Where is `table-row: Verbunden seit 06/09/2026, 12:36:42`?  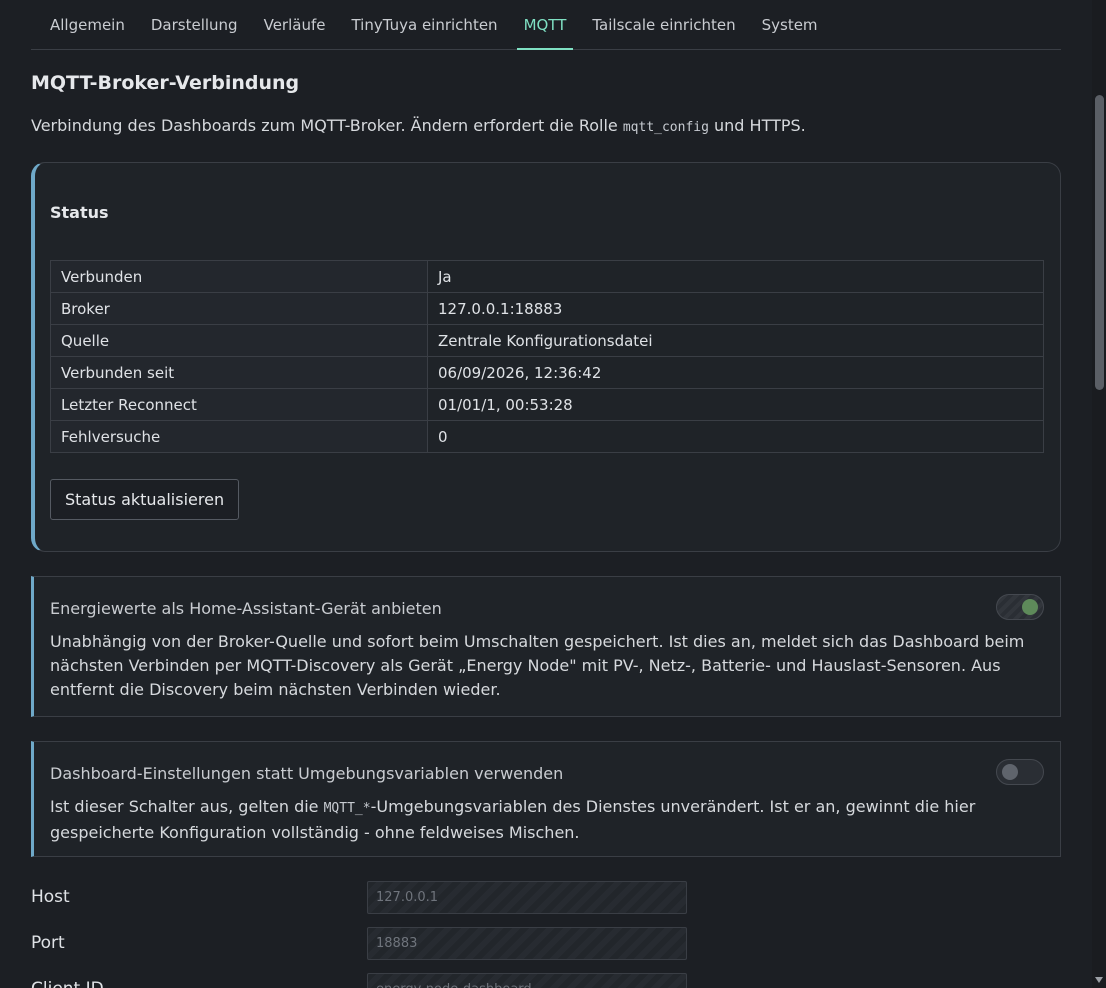
table-row: Verbunden seit 06/09/2026, 12:36:42 is located at coordinates (547, 372).